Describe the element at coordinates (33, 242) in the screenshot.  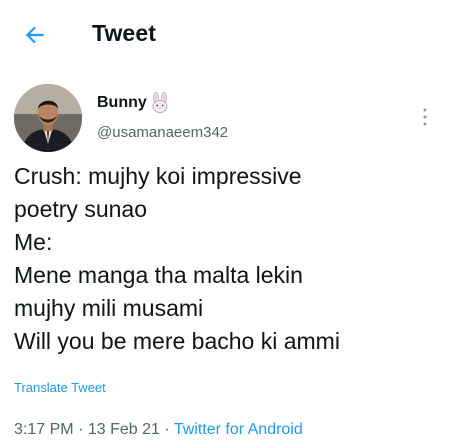
I see `tweet-line: Me:` at that location.